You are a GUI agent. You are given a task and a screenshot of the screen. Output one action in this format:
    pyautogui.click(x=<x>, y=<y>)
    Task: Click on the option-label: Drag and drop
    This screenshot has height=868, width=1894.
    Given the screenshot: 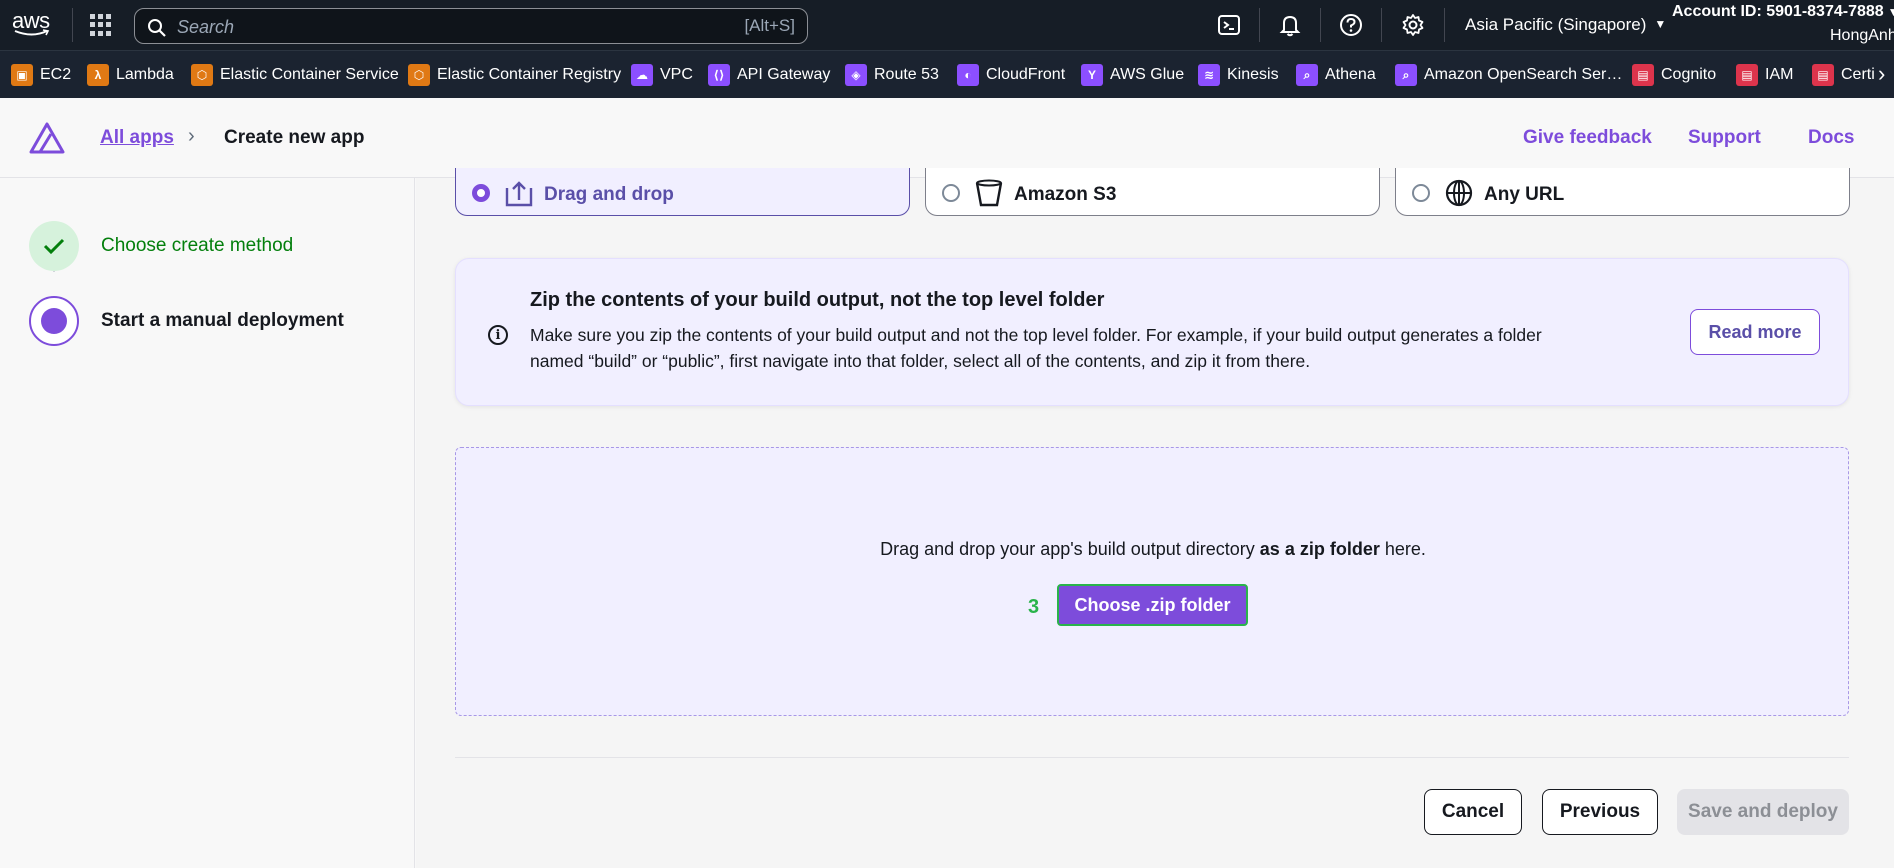 What is the action you would take?
    pyautogui.click(x=609, y=194)
    